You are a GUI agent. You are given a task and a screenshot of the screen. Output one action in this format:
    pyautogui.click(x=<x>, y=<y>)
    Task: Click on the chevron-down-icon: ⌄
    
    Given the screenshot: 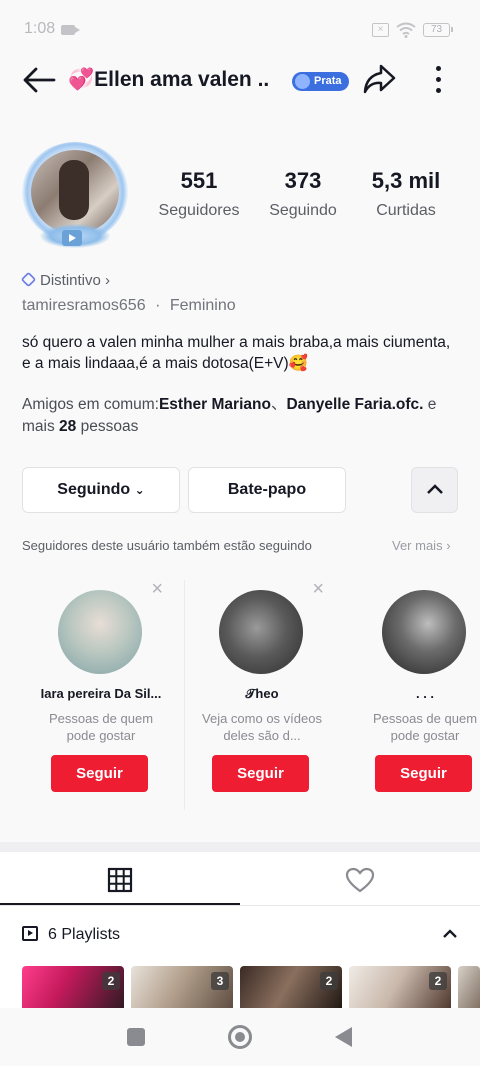 What is the action you would take?
    pyautogui.click(x=139, y=490)
    